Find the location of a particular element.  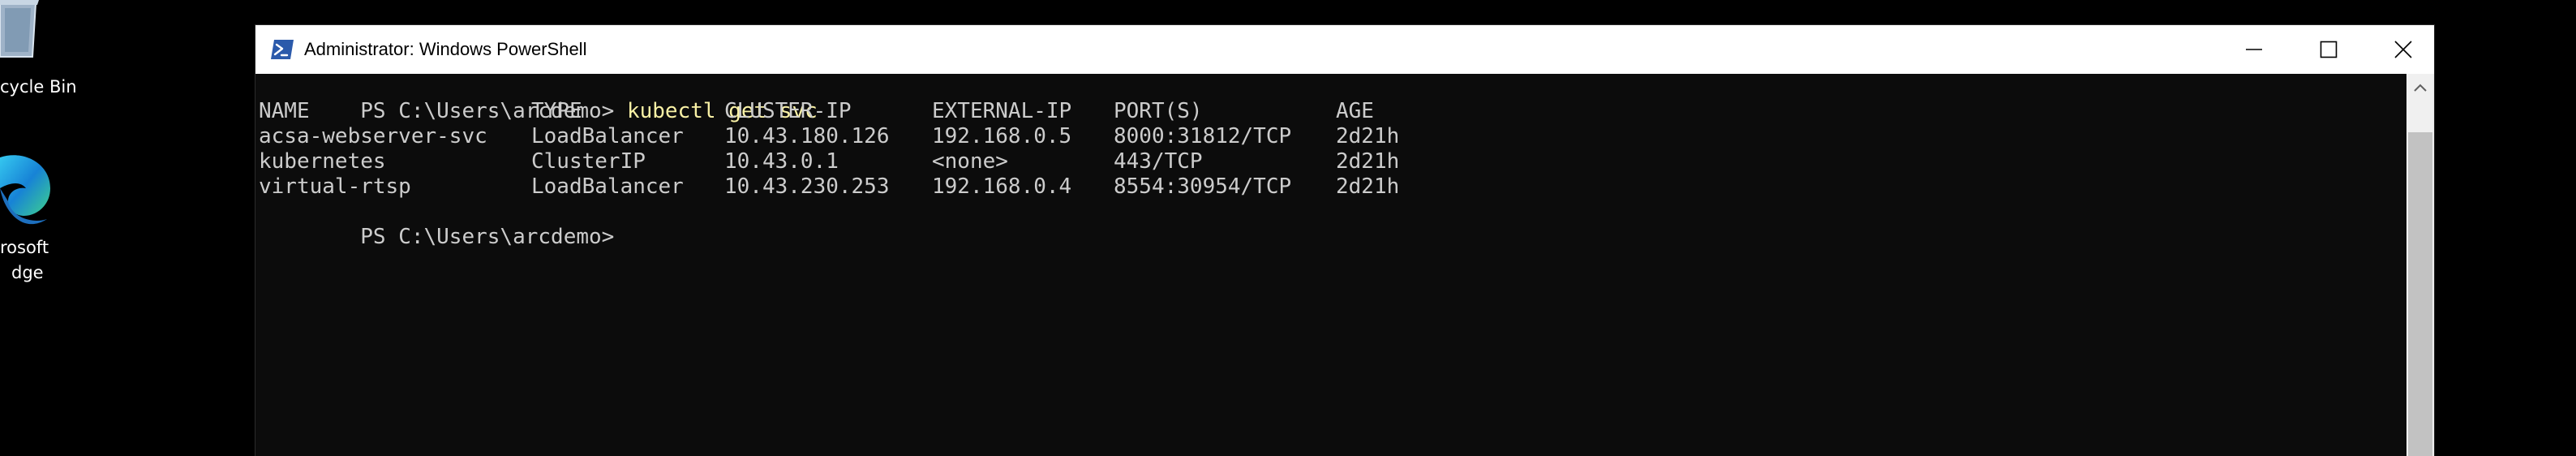

cell-external-ip: 192.168.0.4 is located at coordinates (1002, 186).